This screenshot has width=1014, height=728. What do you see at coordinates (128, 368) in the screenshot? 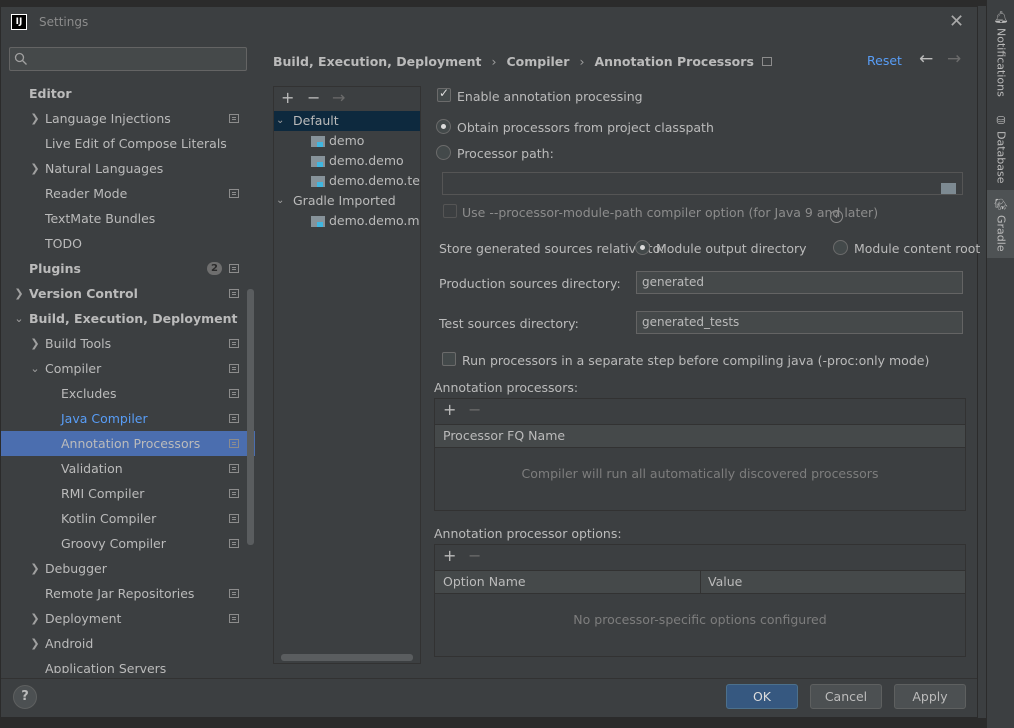
I see `tree-item-compiler: ⌄ Compiler` at bounding box center [128, 368].